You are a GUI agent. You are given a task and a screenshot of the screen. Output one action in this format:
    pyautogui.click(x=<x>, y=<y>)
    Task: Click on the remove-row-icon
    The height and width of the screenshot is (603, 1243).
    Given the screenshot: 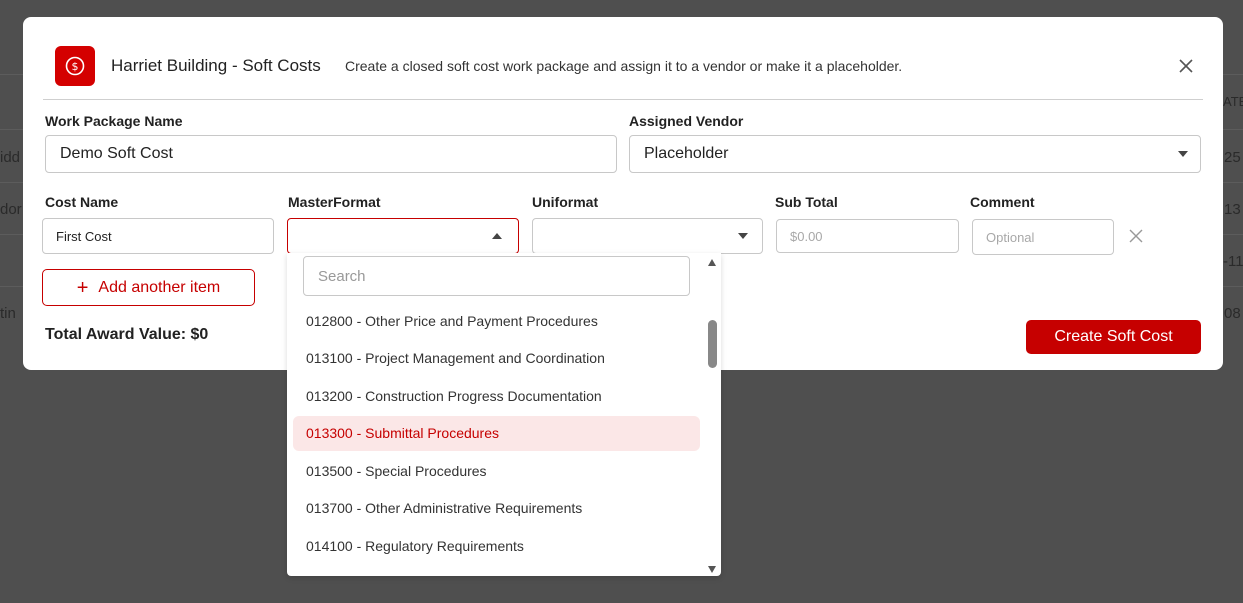 What is the action you would take?
    pyautogui.click(x=1136, y=236)
    